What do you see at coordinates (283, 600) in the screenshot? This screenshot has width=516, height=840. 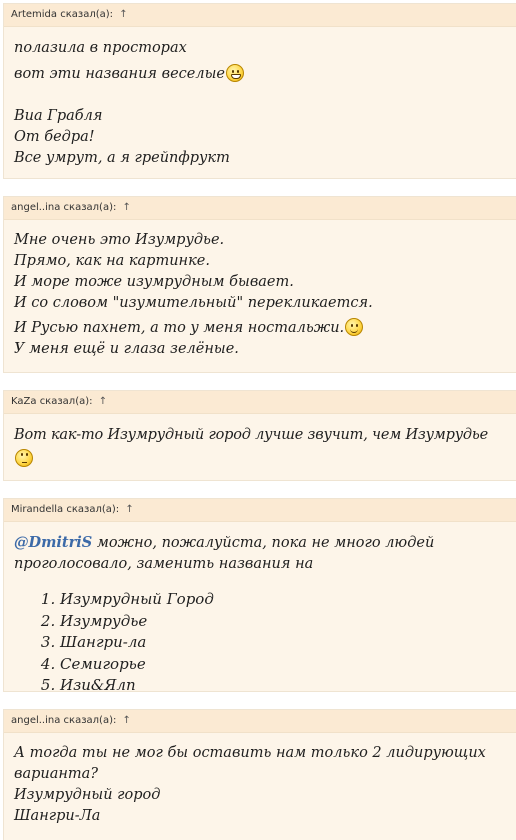 I see `list-item: Изумрудный Город` at bounding box center [283, 600].